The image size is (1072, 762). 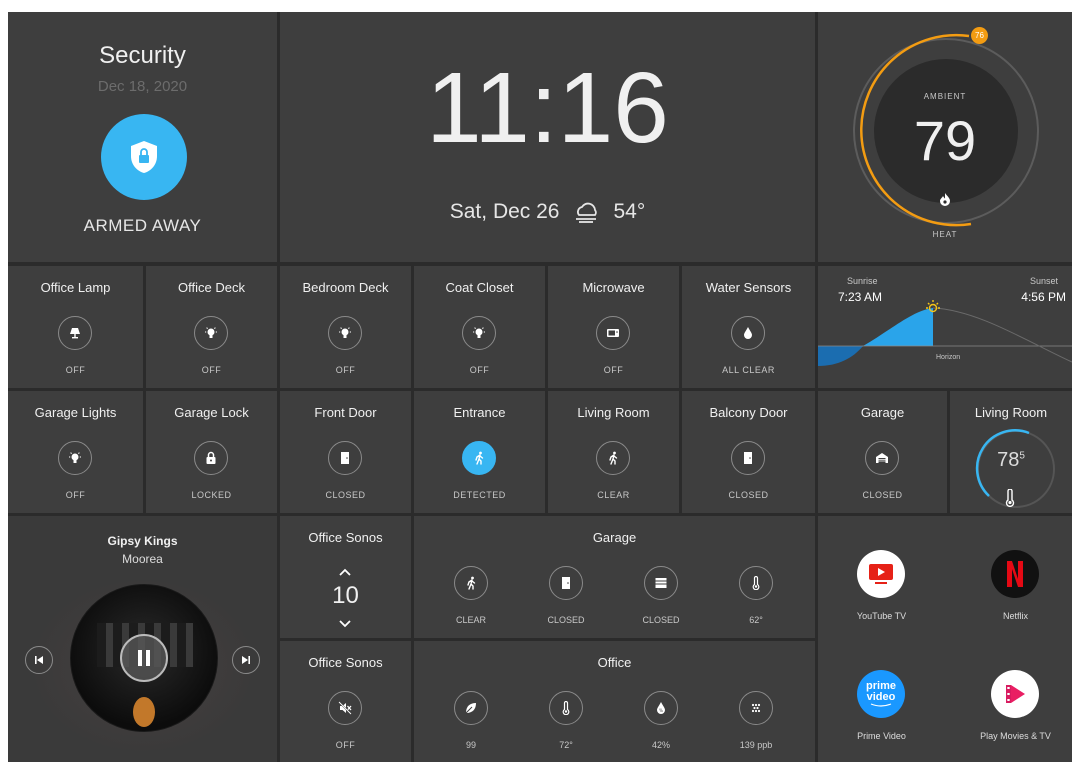 I want to click on tile-water-sensors: Water Sensors ALL CLEAR, so click(x=748, y=327).